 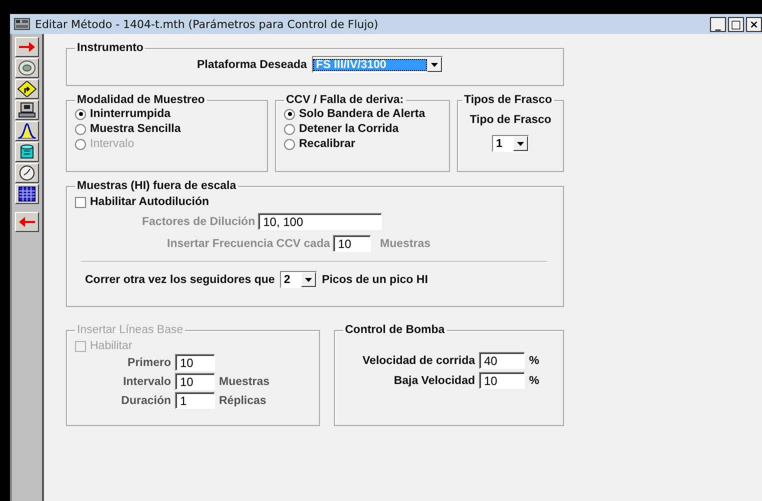 I want to click on group-title: Tipos de Frasco, so click(x=508, y=100).